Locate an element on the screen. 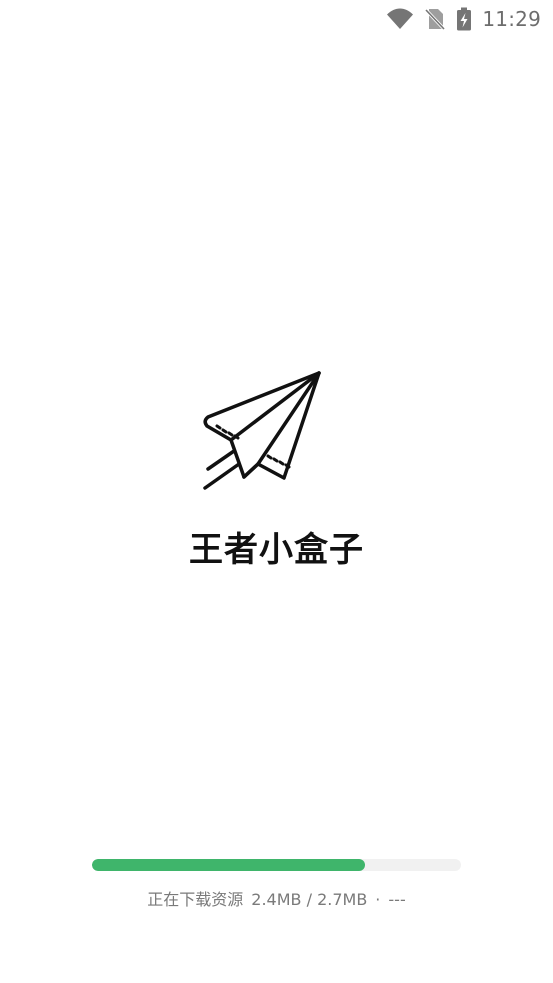 The height and width of the screenshot is (983, 553). download-status-text: 正在下载资源 2.4MB / 2.7MB · --- is located at coordinates (276, 898).